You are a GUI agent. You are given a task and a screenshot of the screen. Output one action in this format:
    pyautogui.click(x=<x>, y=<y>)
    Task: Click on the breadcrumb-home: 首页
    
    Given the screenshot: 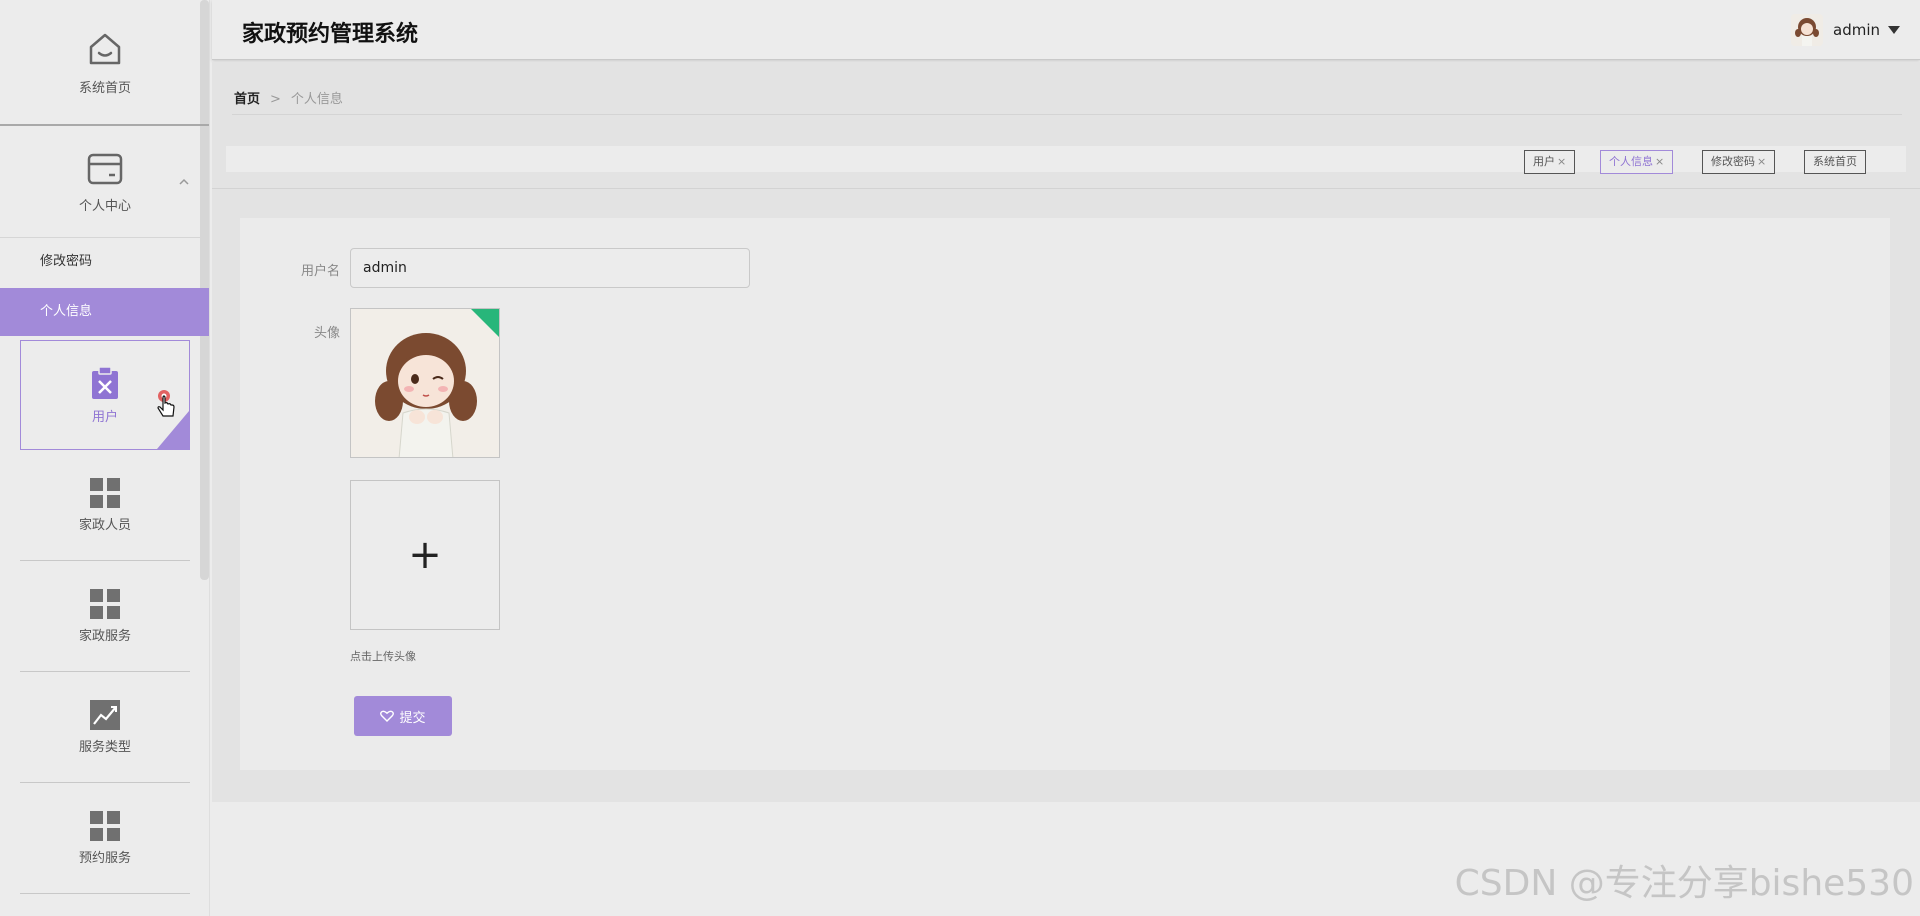 What is the action you would take?
    pyautogui.click(x=247, y=99)
    